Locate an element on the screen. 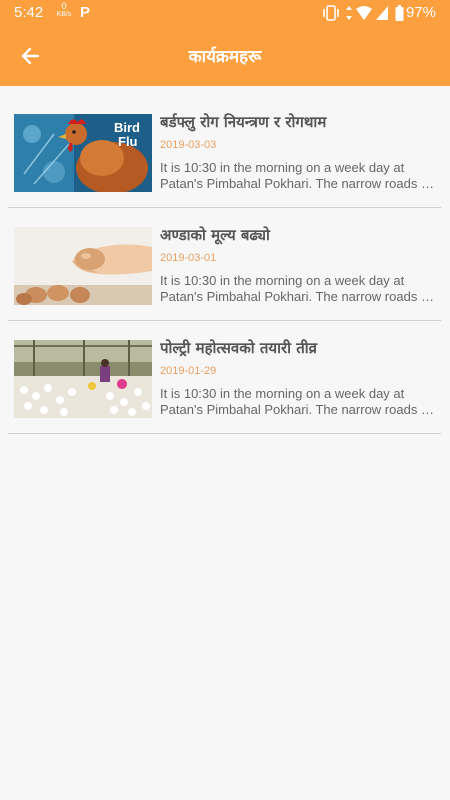 The image size is (450, 800). item-date: 2019-01-29 is located at coordinates (188, 371).